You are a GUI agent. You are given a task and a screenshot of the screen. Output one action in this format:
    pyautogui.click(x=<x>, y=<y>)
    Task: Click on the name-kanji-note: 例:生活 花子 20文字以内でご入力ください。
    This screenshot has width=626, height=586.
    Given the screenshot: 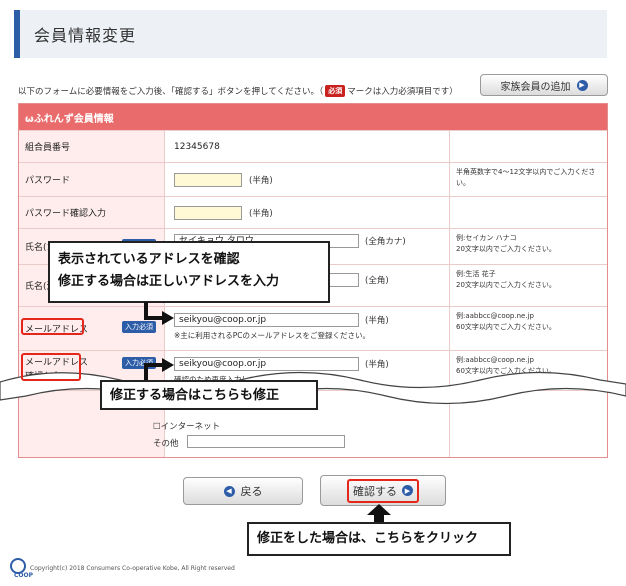 What is the action you would take?
    pyautogui.click(x=528, y=285)
    